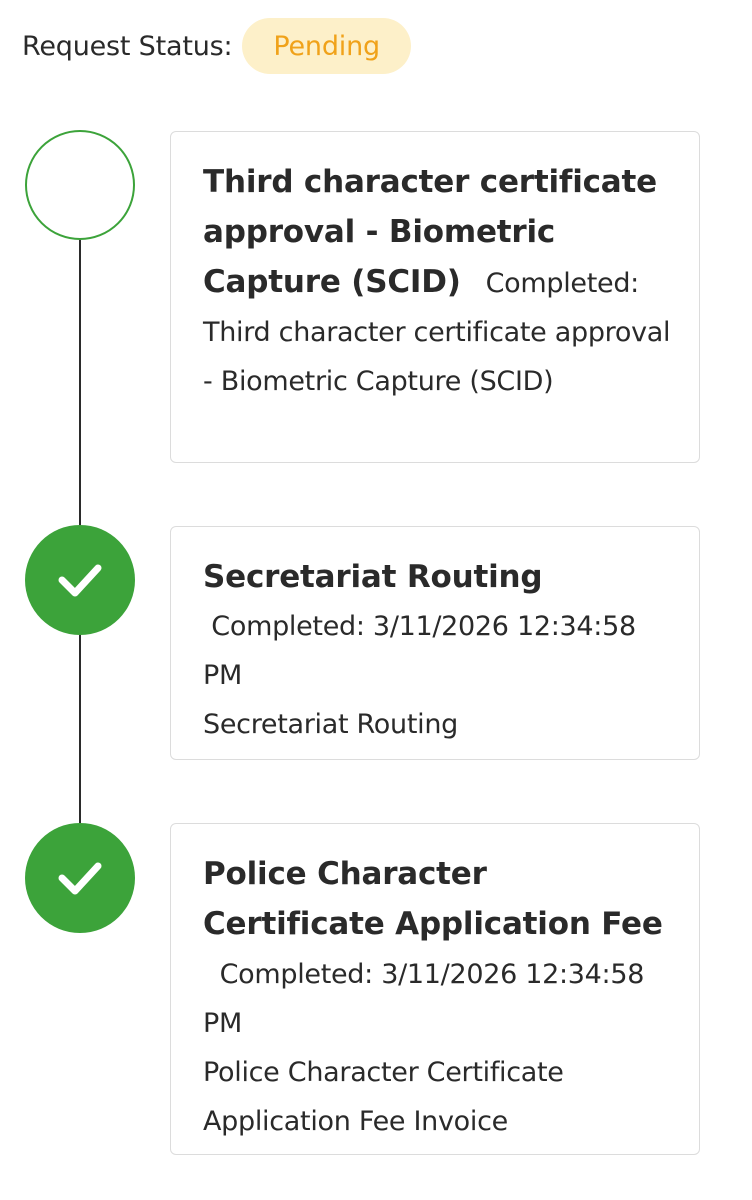  What do you see at coordinates (326, 46) in the screenshot?
I see `status-badge: Pending` at bounding box center [326, 46].